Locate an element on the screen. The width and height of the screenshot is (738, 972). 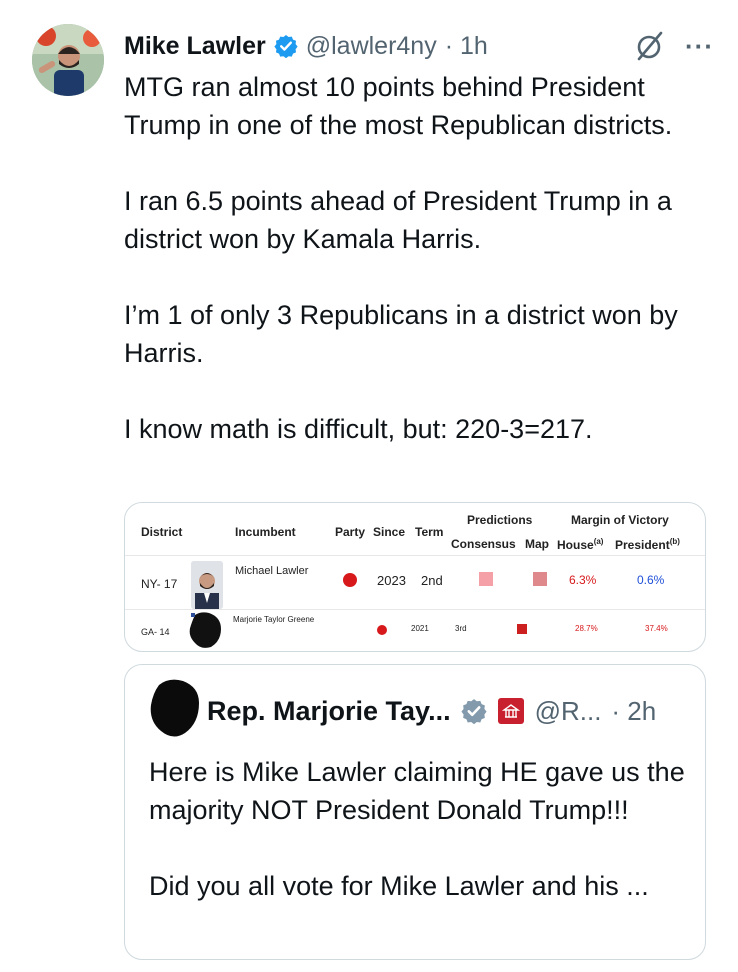
header-since: Since is located at coordinates (389, 532).